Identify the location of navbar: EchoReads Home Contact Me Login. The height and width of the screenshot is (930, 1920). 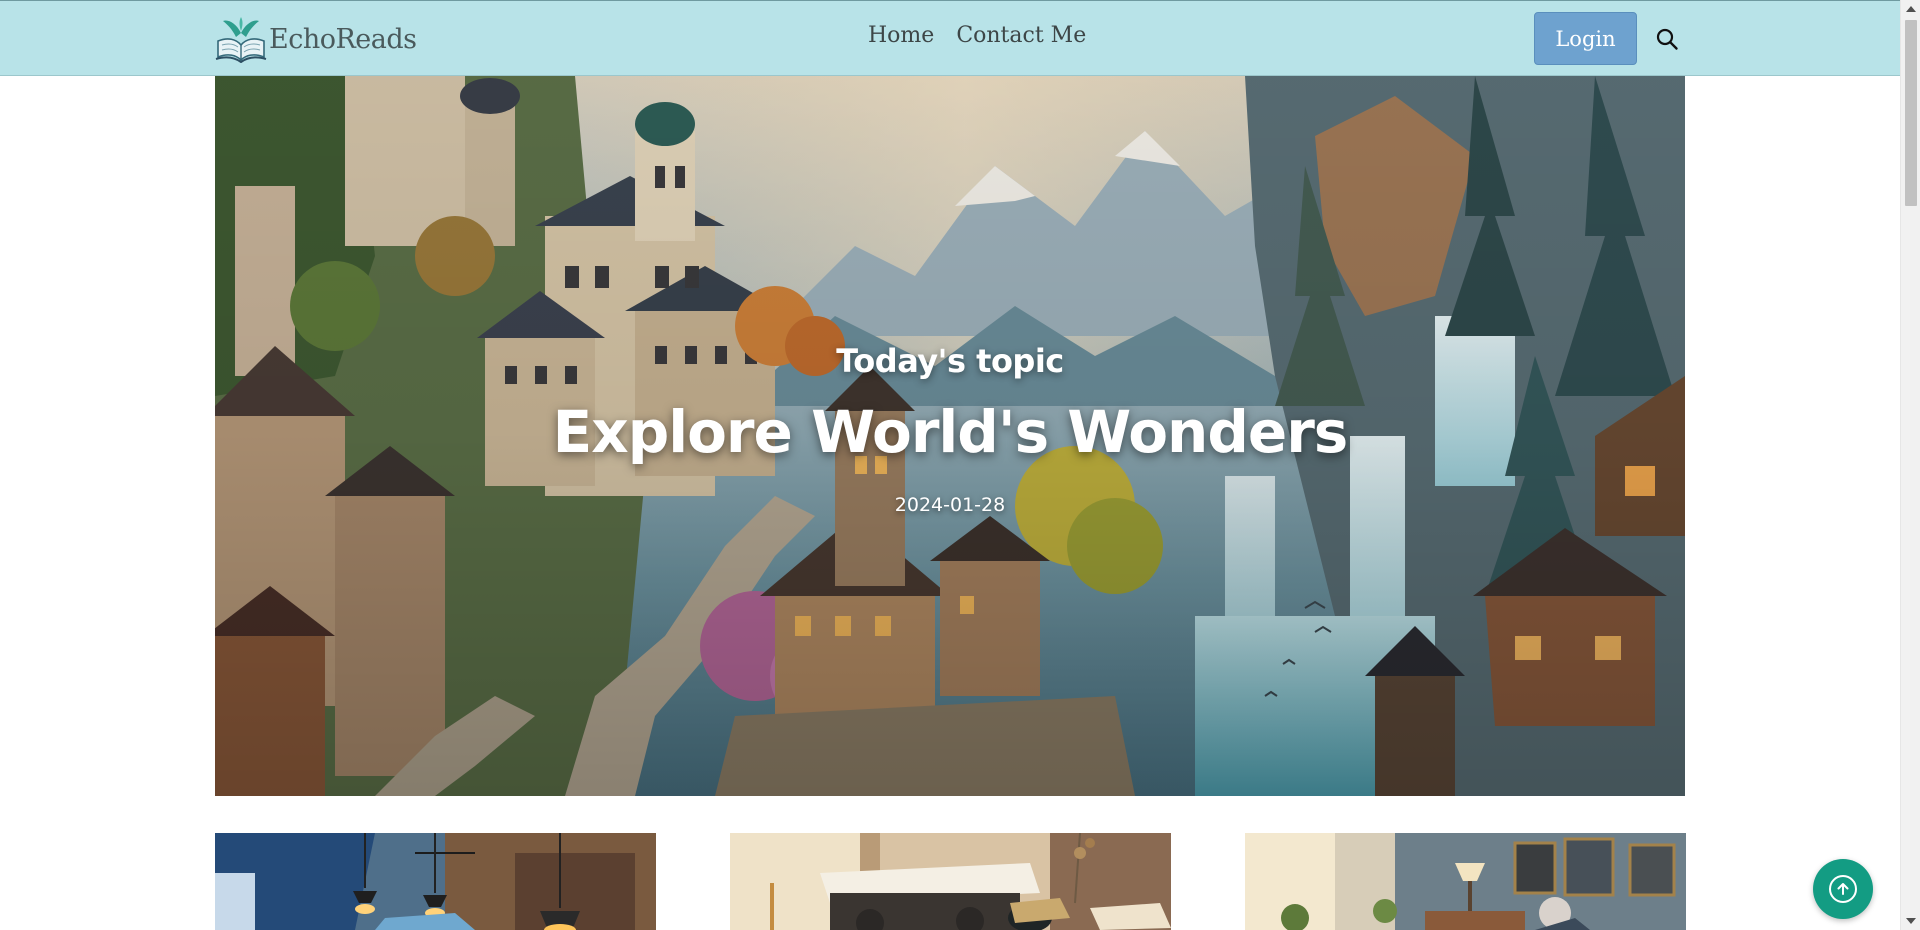
(950, 38).